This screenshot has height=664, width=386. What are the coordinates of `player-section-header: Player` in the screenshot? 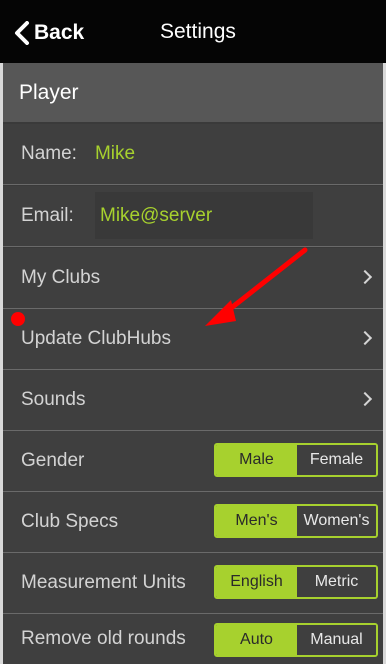 It's located at (193, 93).